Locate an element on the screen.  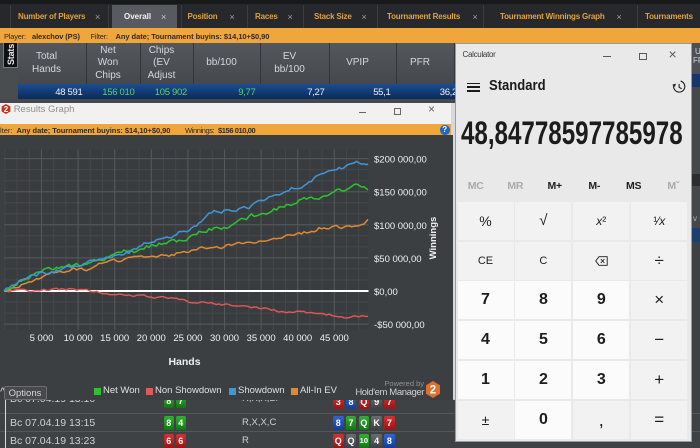
svg-text: 35 000 is located at coordinates (261, 338).